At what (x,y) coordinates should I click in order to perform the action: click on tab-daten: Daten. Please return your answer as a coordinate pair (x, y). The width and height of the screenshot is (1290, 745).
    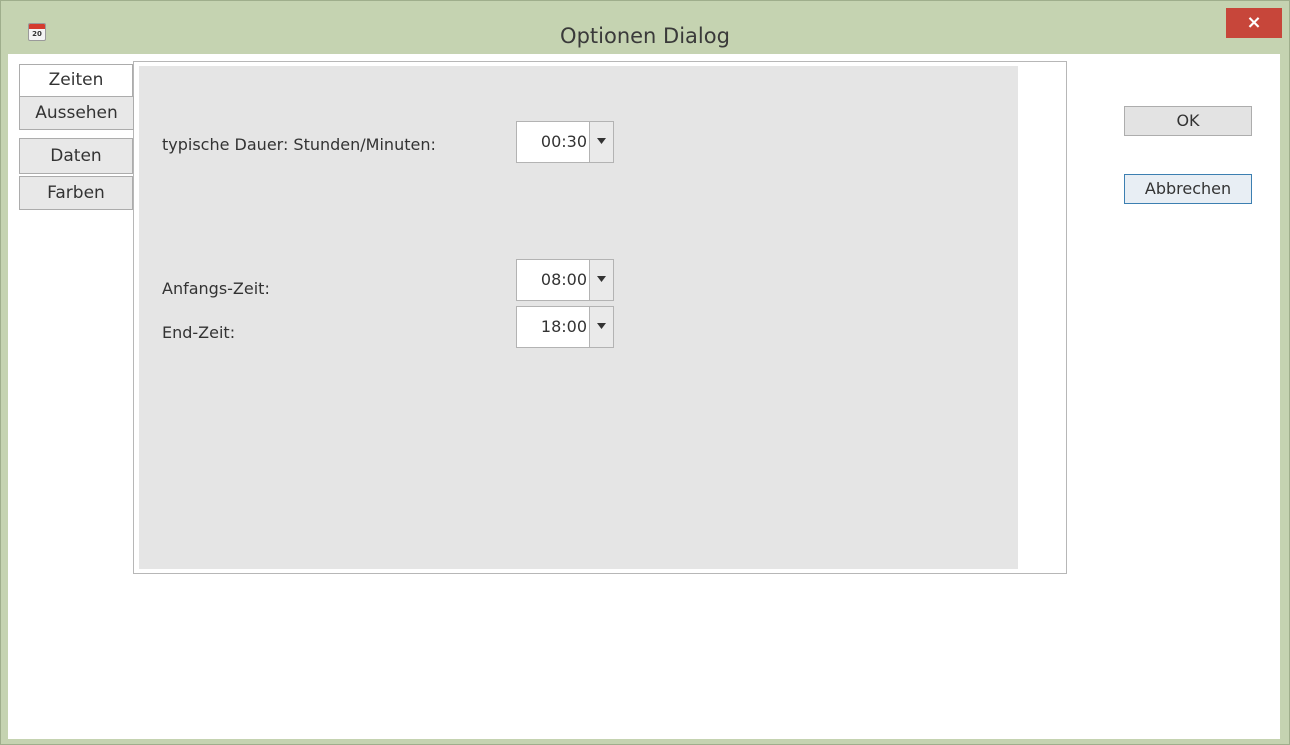
    Looking at the image, I should click on (76, 156).